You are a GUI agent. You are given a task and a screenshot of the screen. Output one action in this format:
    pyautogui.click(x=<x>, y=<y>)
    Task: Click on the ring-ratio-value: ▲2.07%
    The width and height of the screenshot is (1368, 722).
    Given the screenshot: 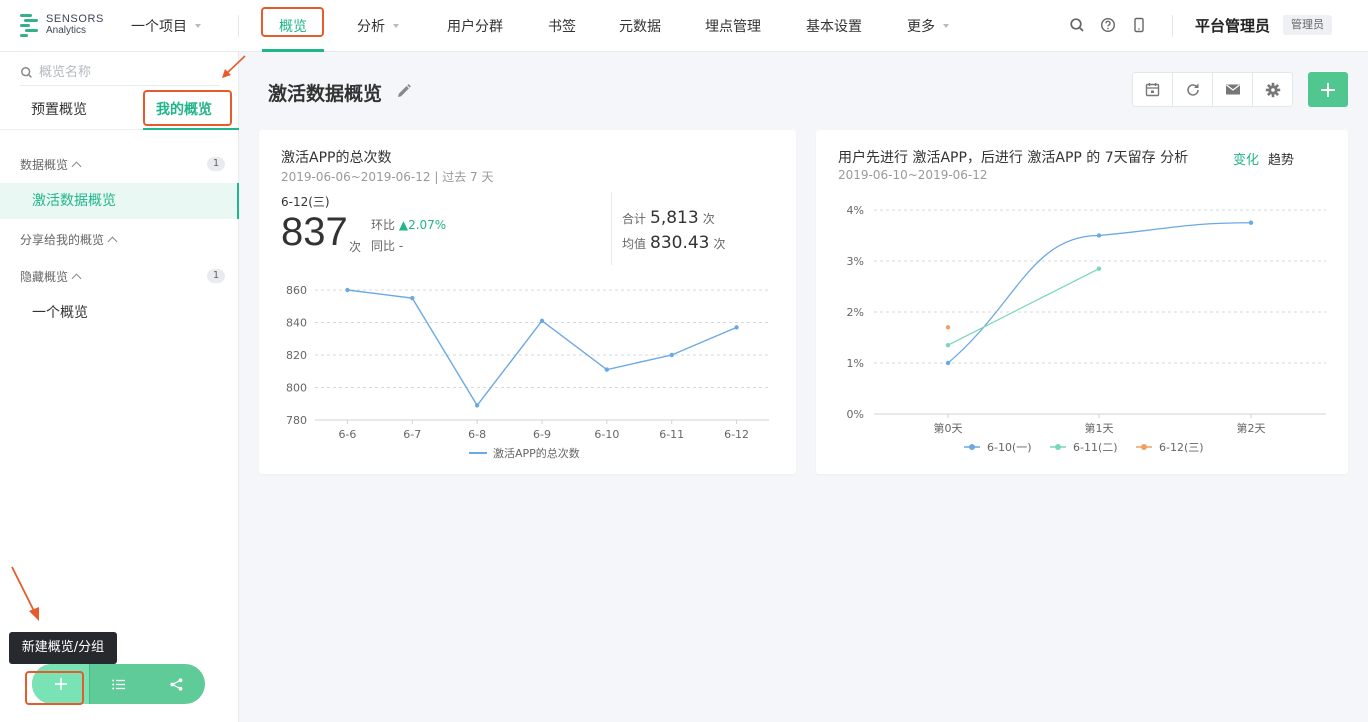 What is the action you would take?
    pyautogui.click(x=422, y=225)
    